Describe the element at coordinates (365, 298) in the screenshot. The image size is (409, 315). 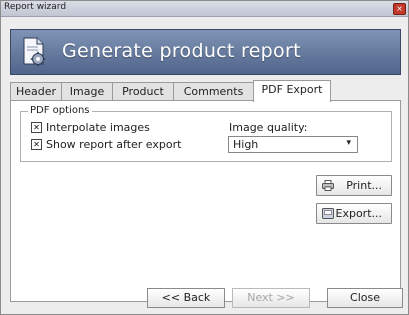
I see `close-button: Close` at that location.